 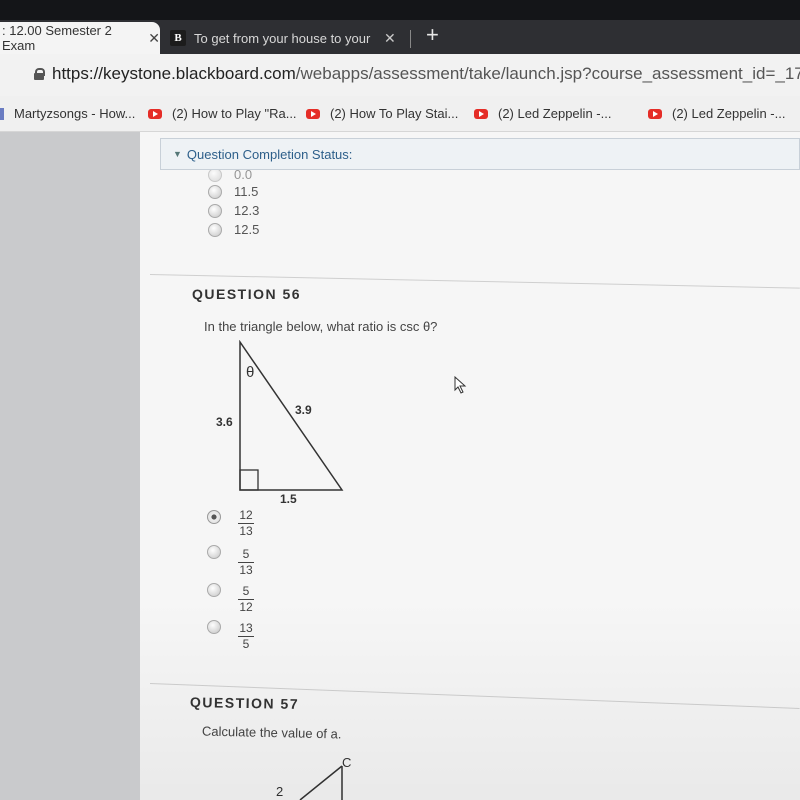 I want to click on window-frame, so click(x=400, y=10).